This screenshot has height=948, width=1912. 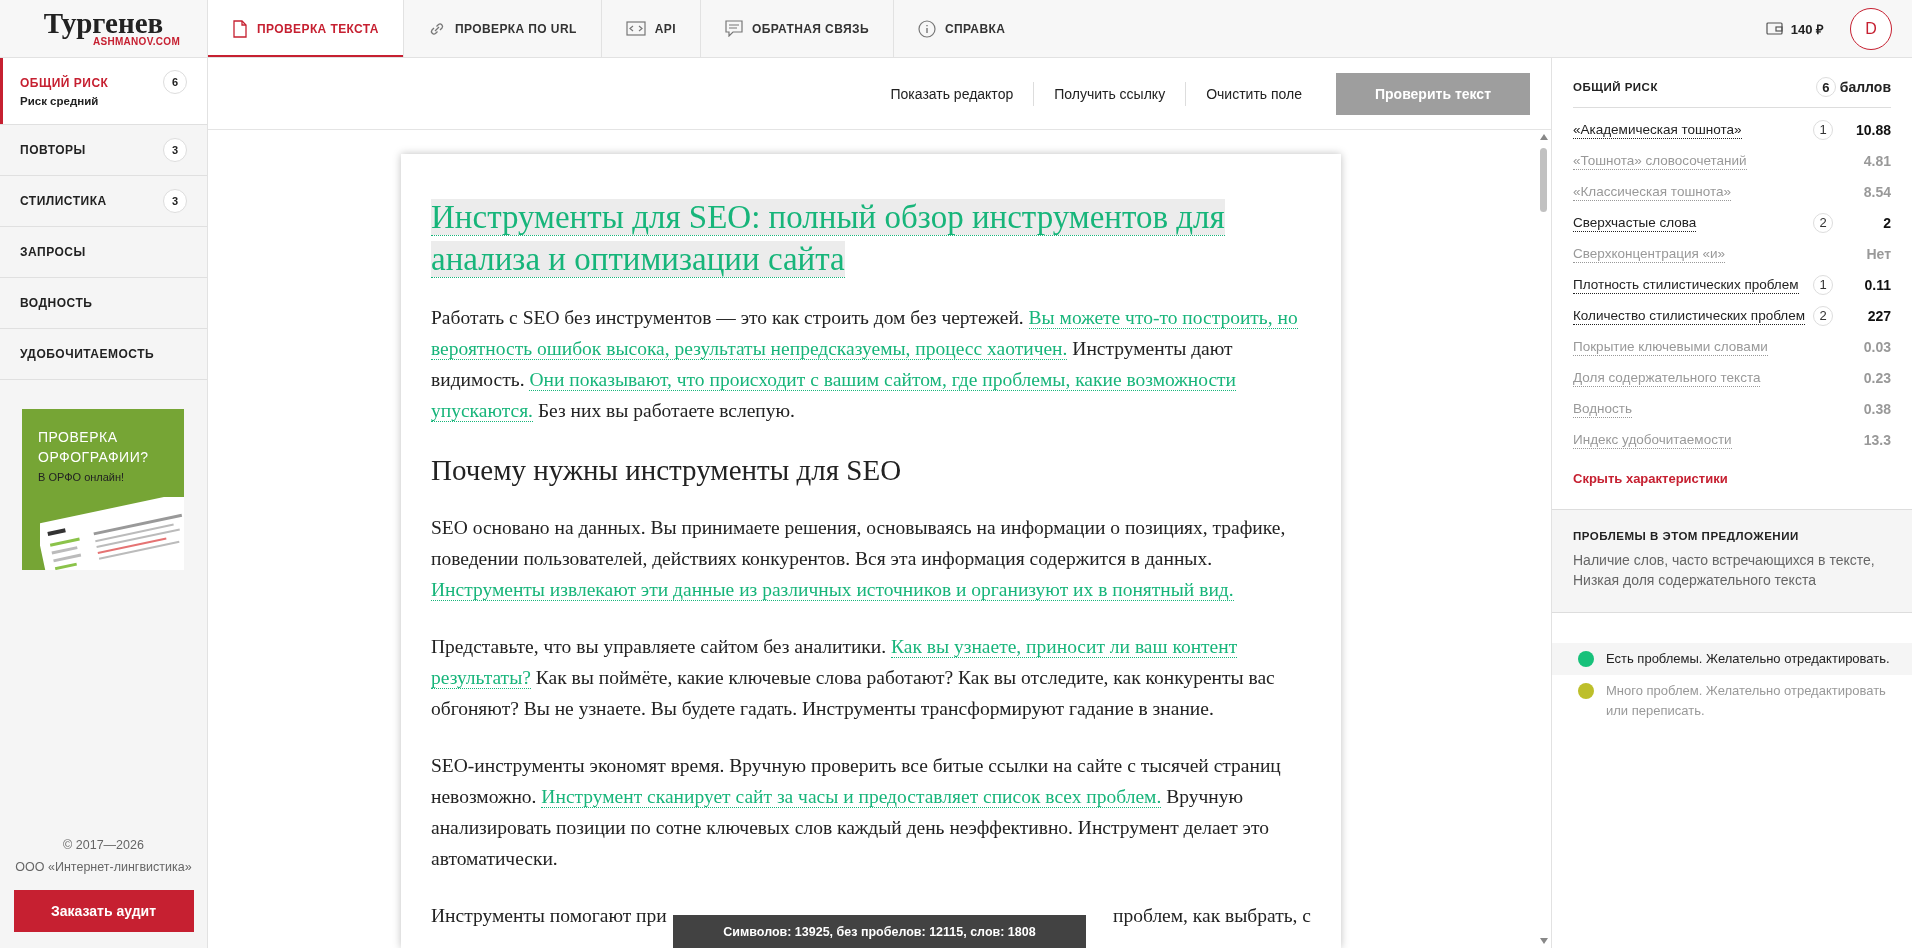 I want to click on promo-banner: ПРОВЕРКА ОРФОГРАФИИ? В ОРФО онлайн!, so click(x=103, y=489).